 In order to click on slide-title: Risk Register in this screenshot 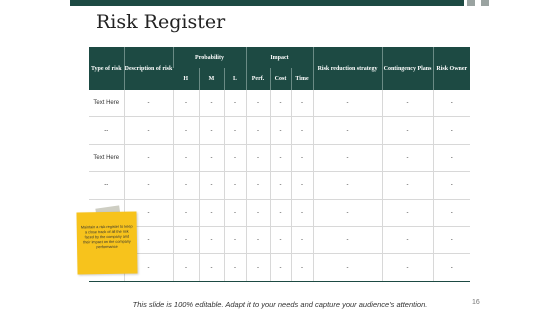, I will do `click(161, 22)`.